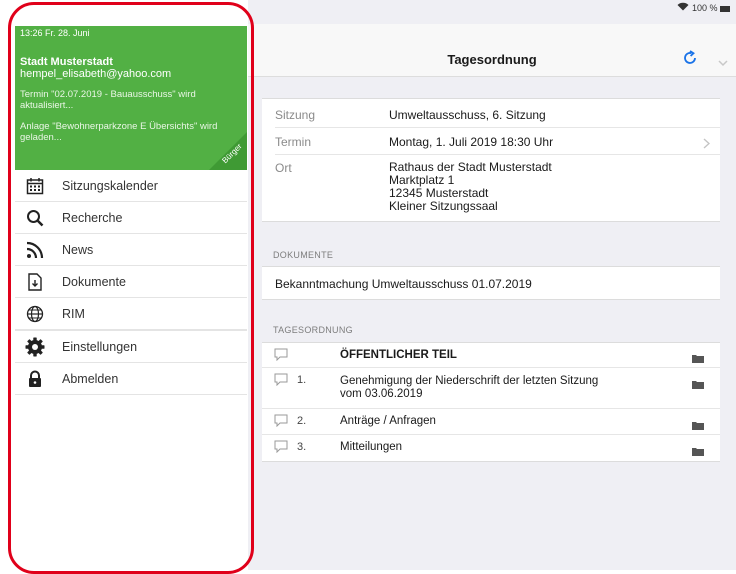  I want to click on agenda-title: Anträge / Anfragen, so click(388, 421).